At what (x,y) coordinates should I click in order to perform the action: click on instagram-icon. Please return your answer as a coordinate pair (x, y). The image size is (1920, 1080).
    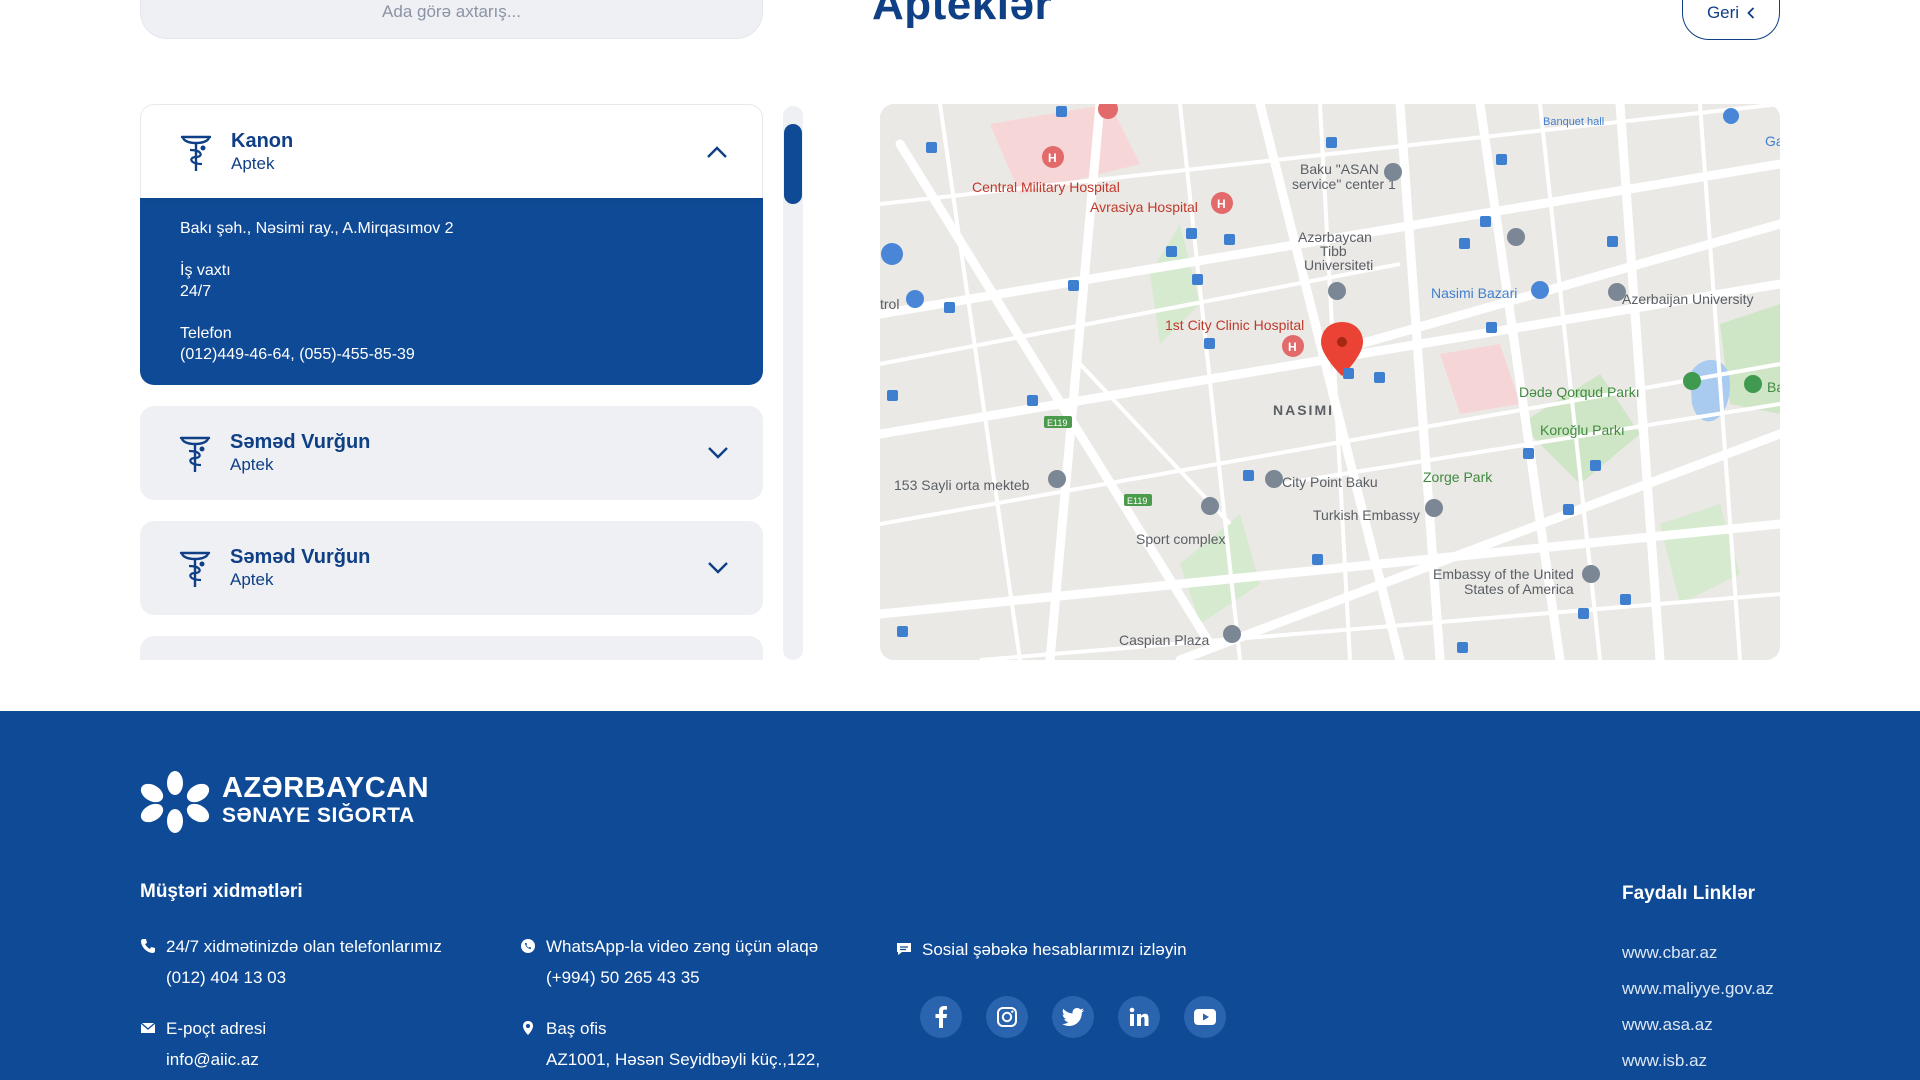
    Looking at the image, I should click on (1007, 1017).